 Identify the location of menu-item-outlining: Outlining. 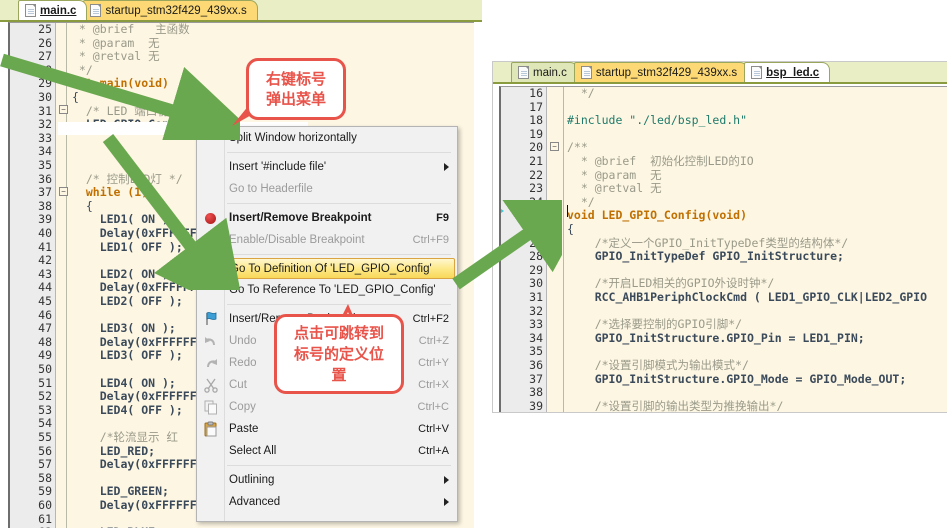
(327, 480).